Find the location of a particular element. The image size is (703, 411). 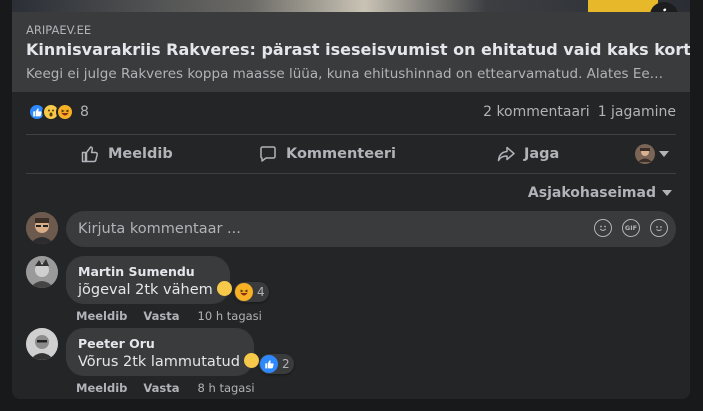

comment-icon is located at coordinates (268, 154).